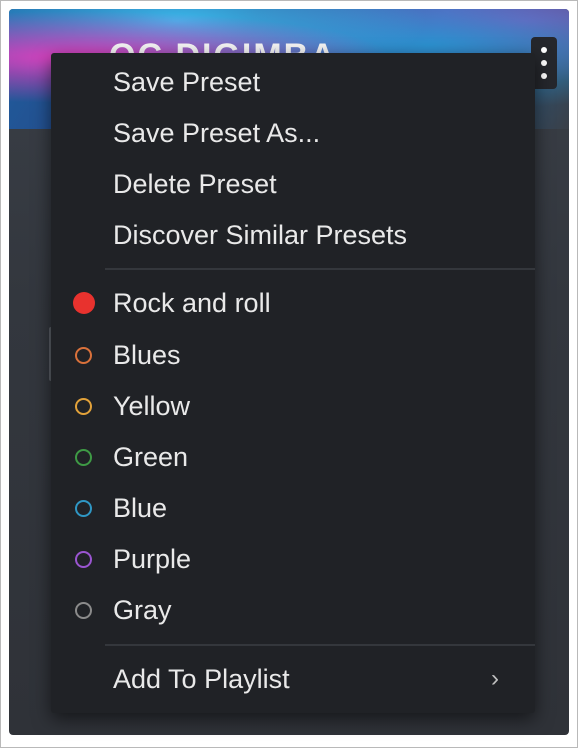 The width and height of the screenshot is (578, 748). What do you see at coordinates (293, 610) in the screenshot?
I see `tag-item-gray: Gray` at bounding box center [293, 610].